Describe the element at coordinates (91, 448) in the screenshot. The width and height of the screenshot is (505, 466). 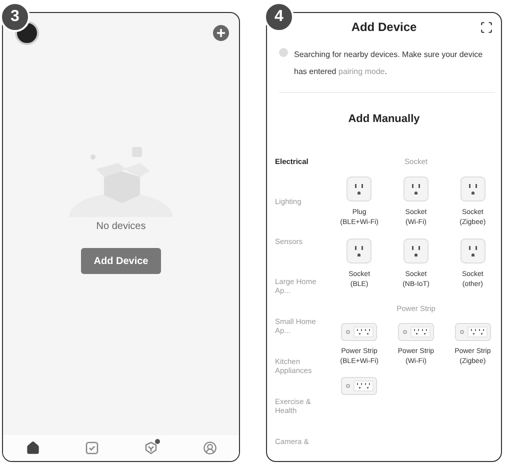
I see `check-square-icon` at that location.